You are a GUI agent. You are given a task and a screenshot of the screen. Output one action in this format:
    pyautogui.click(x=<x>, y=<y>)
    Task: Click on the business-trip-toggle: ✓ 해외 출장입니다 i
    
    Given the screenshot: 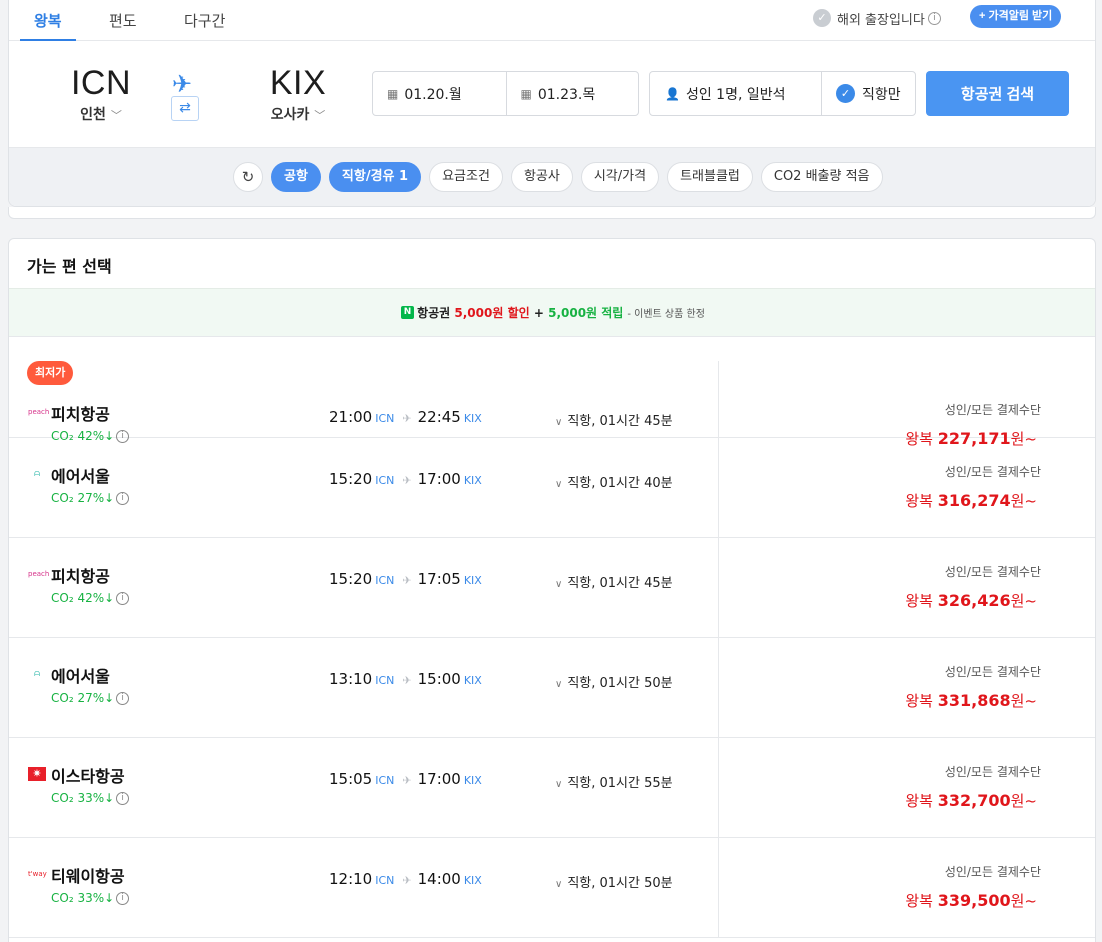 What is the action you would take?
    pyautogui.click(x=877, y=18)
    